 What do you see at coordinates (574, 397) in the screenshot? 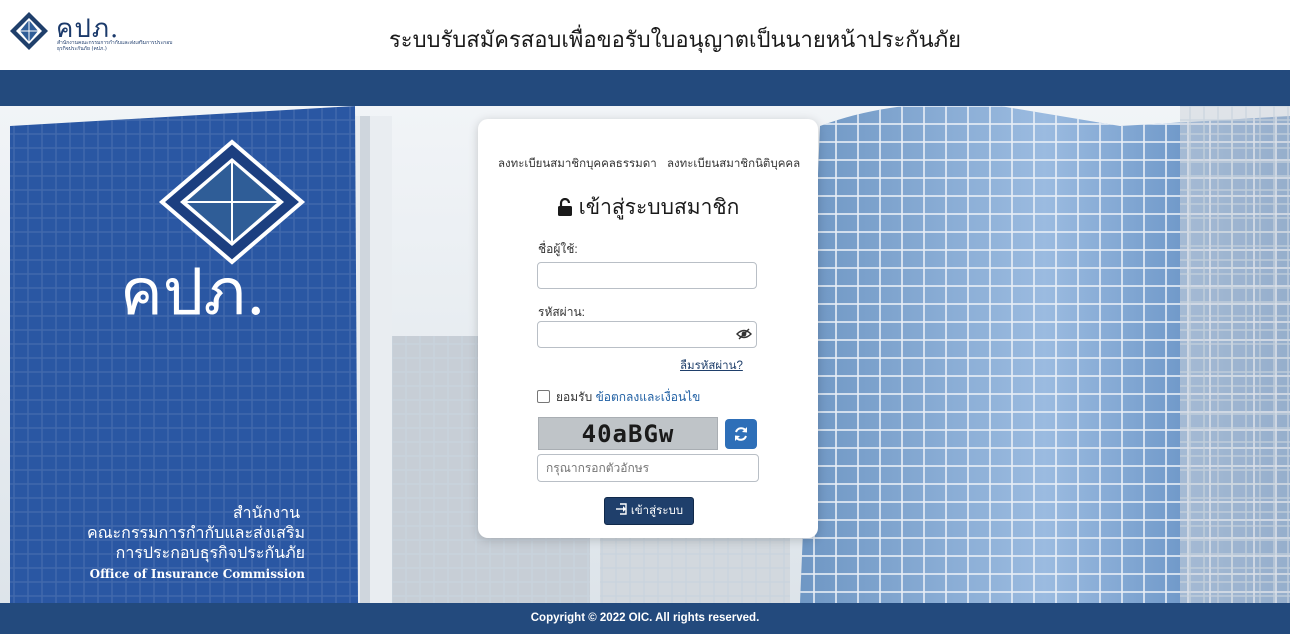
I see `accept-label: ยอมรับ` at bounding box center [574, 397].